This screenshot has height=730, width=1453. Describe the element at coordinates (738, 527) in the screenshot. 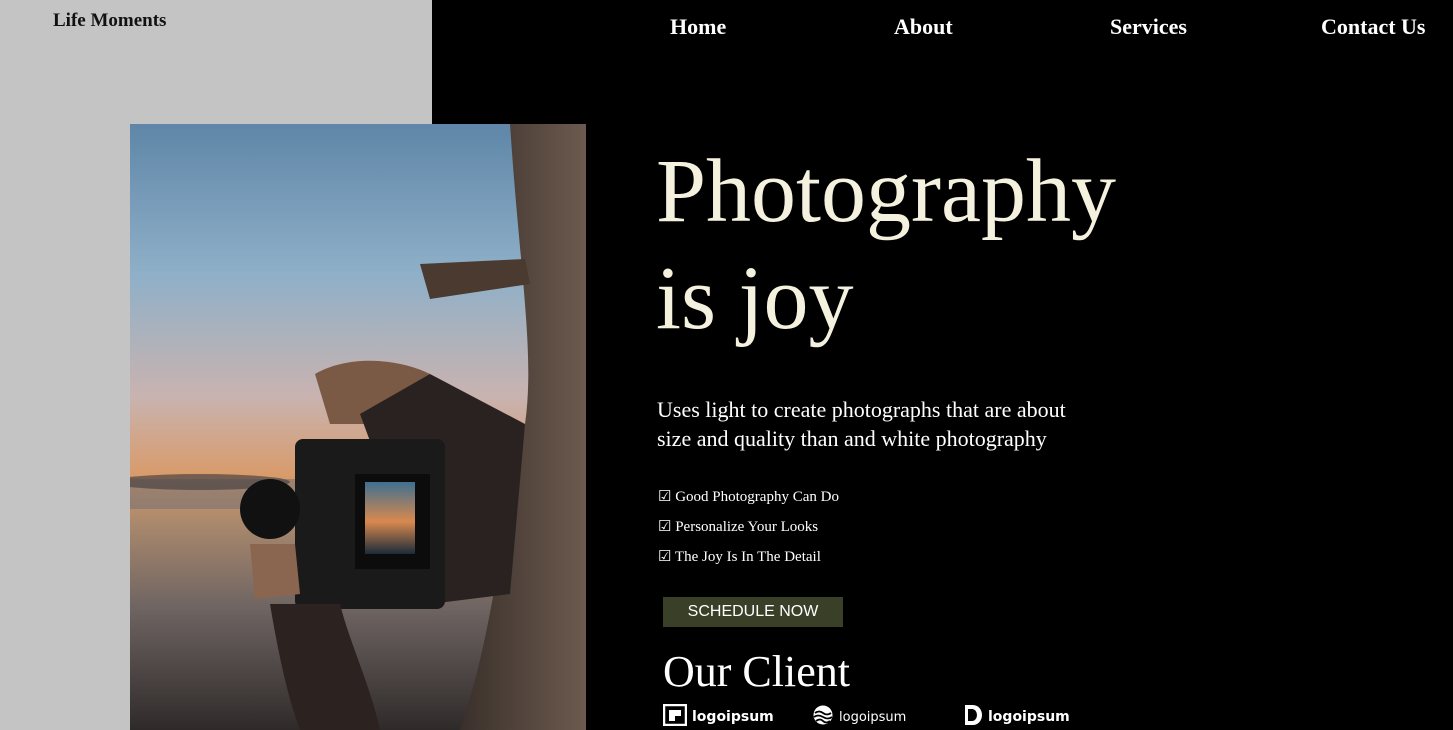

I see `feature-item: ☑ Personalize Your Looks` at that location.